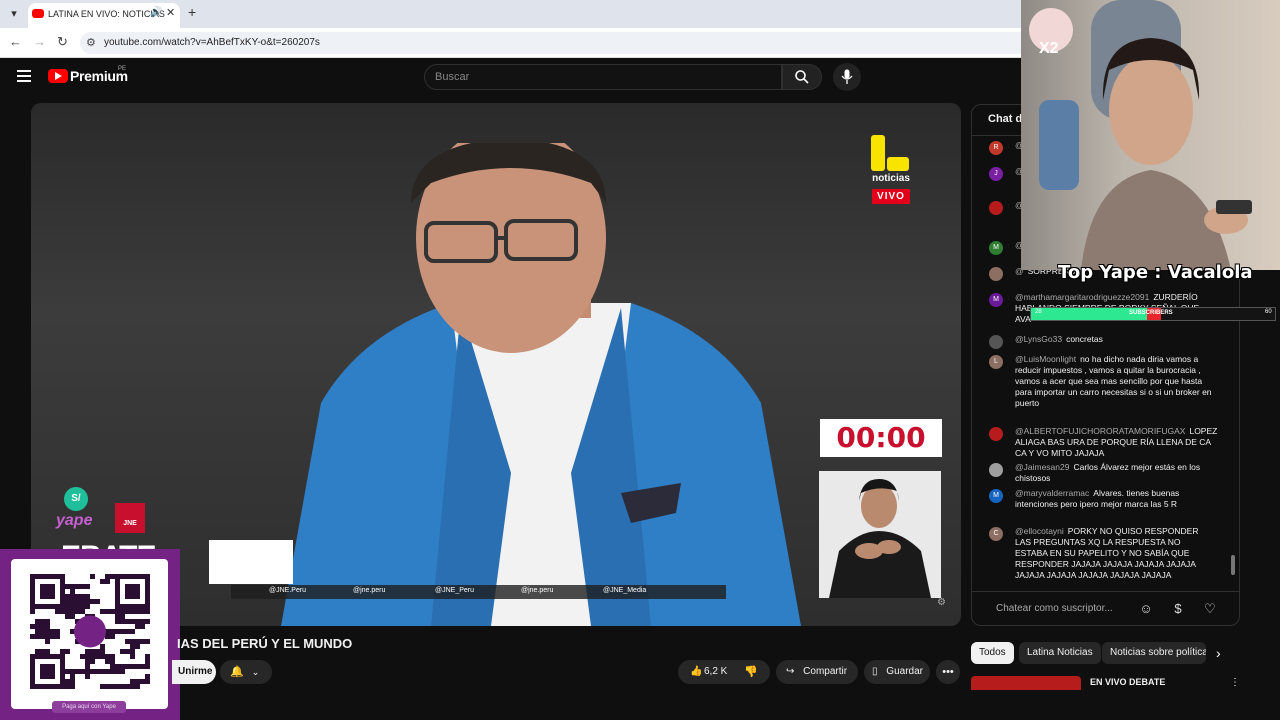 The image size is (1280, 720). Describe the element at coordinates (288, 590) in the screenshot. I see `facebook-handle: @JNE.Peru` at that location.